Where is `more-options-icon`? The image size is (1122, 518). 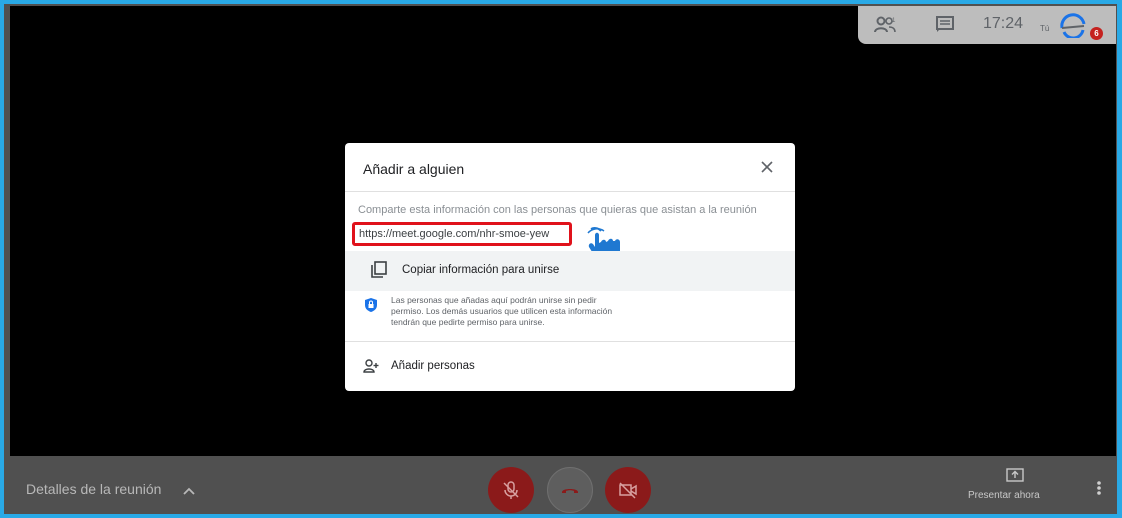 more-options-icon is located at coordinates (1099, 488).